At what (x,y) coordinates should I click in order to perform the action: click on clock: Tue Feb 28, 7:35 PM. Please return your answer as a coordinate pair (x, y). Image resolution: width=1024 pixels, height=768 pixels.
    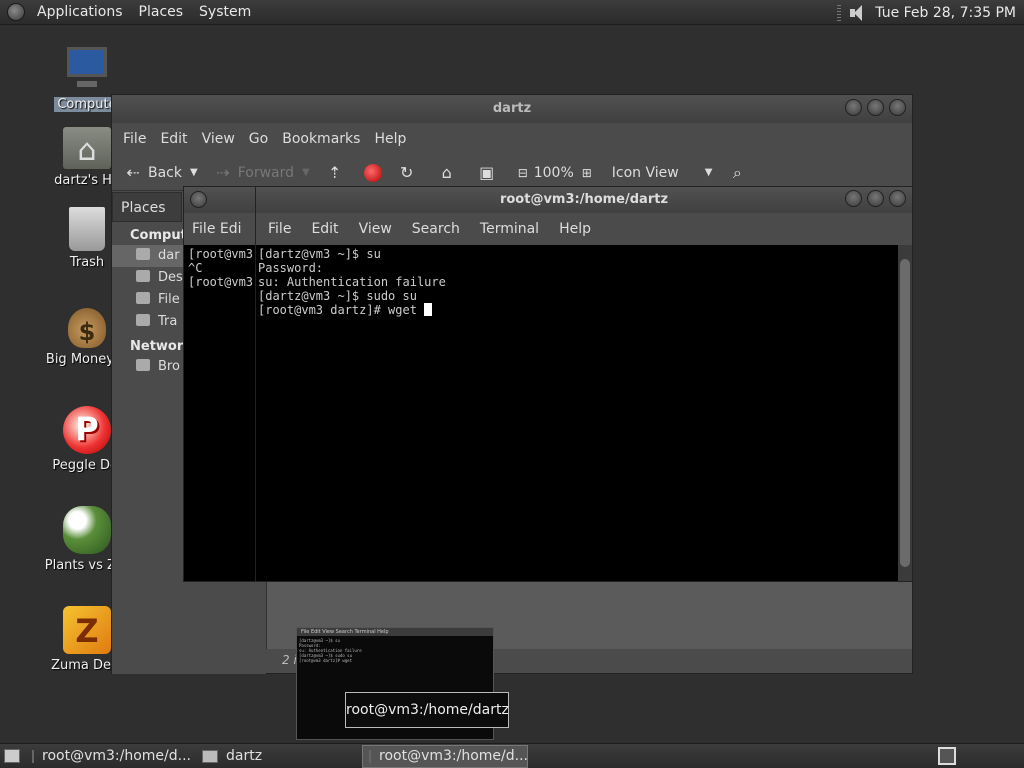
    Looking at the image, I should click on (947, 13).